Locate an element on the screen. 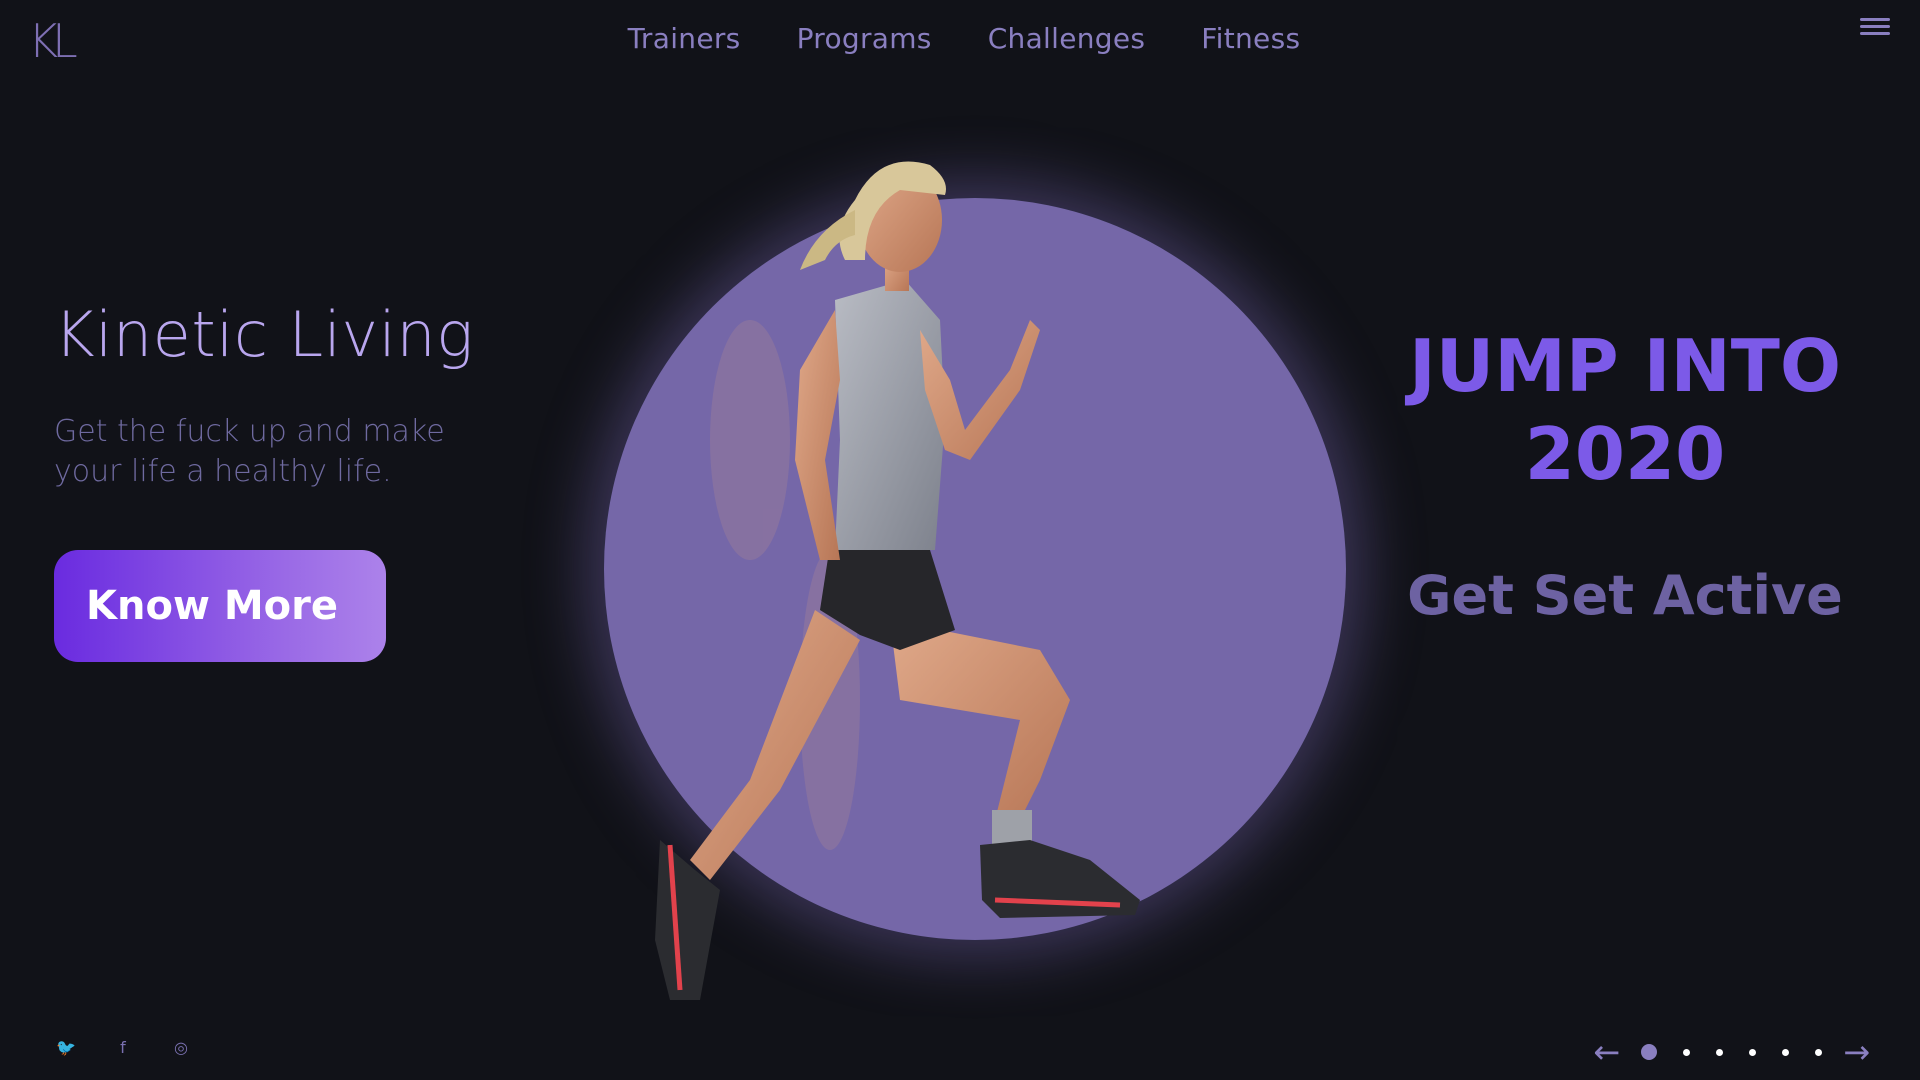  hero-title: Kinetic Living is located at coordinates (264, 334).